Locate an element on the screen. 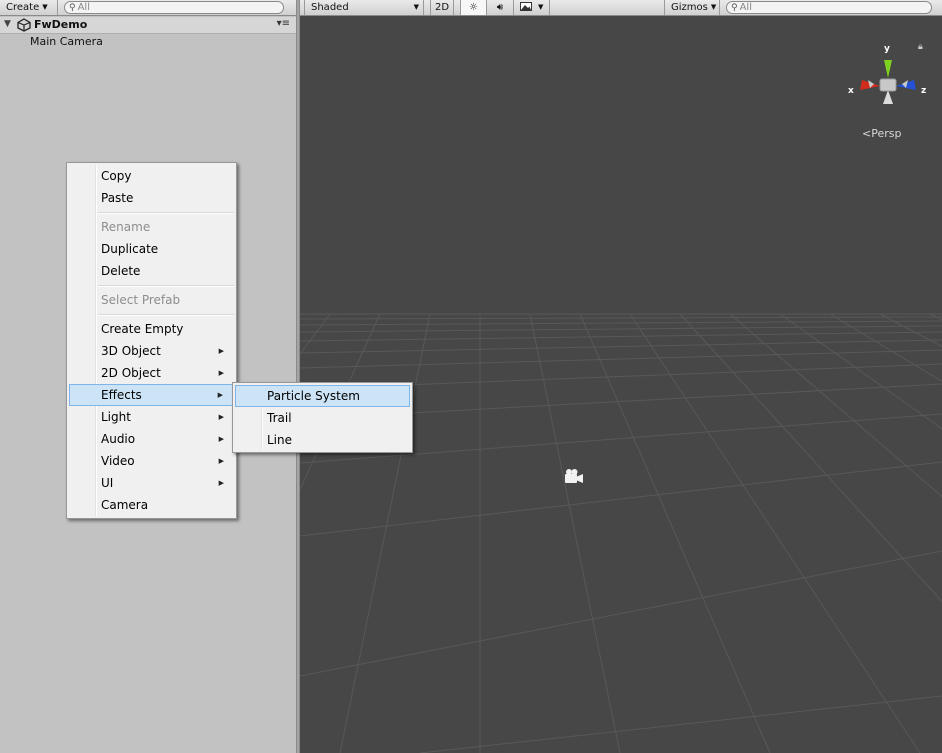 The image size is (942, 753). sun-icon: ☼ is located at coordinates (473, 7).